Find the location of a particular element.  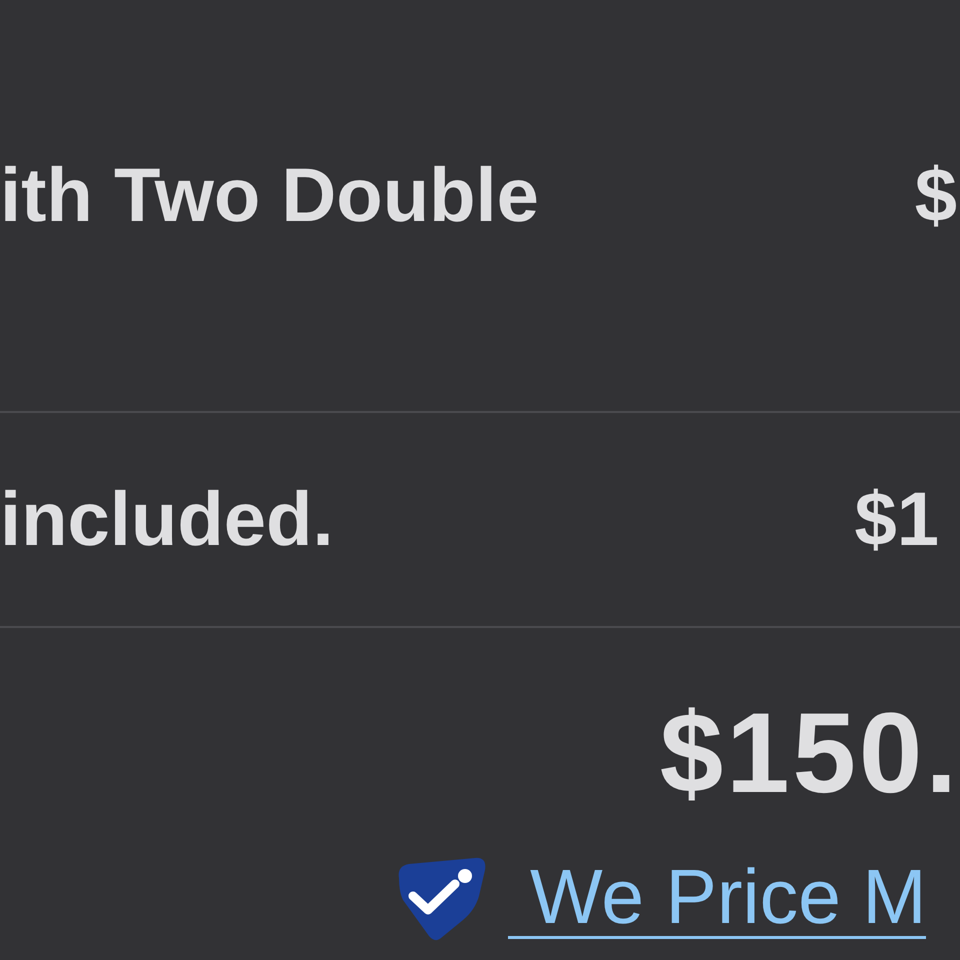

item-title: included. is located at coordinates (167, 520).